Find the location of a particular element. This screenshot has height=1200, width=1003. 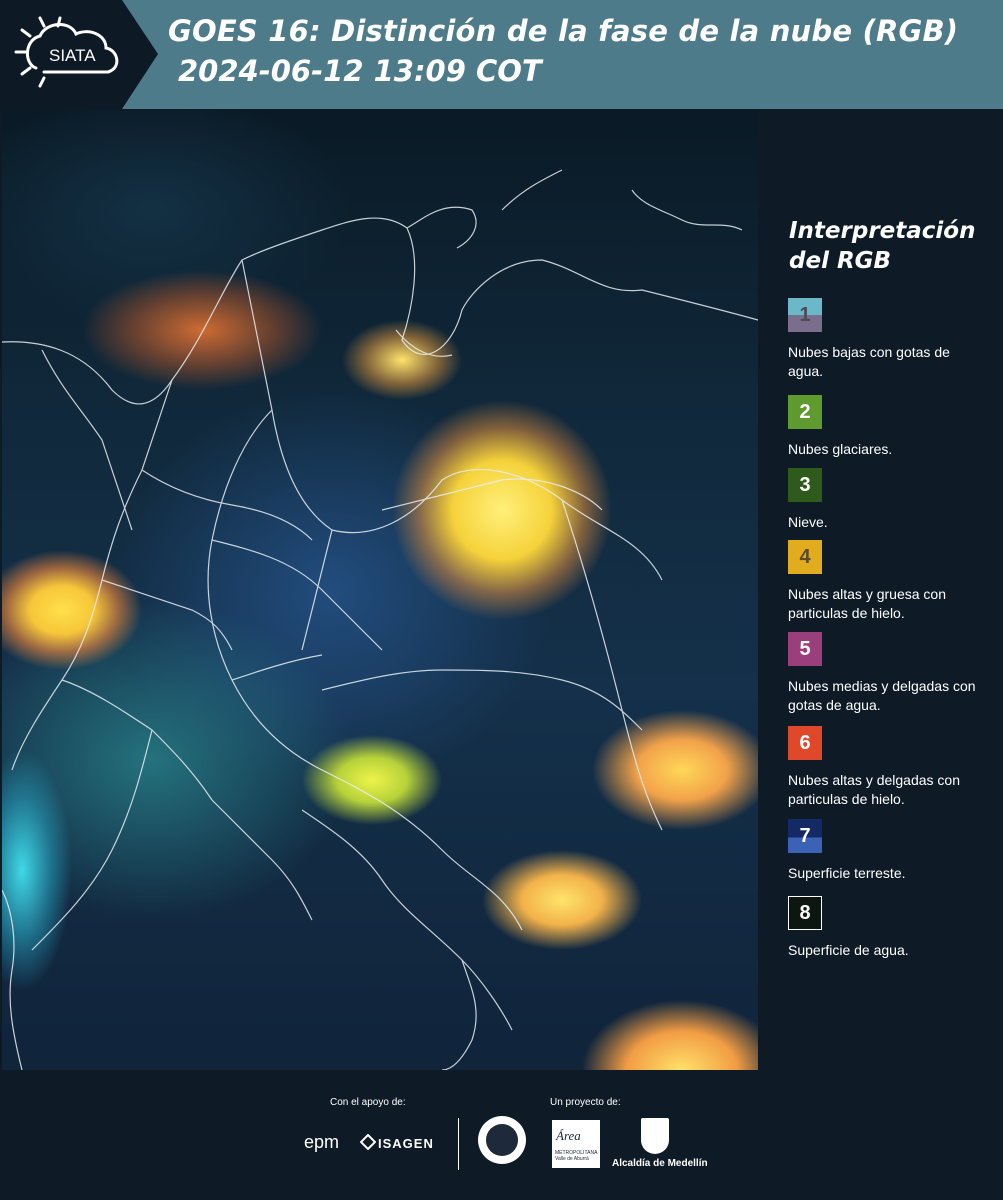

legend-number: 6 is located at coordinates (805, 742).